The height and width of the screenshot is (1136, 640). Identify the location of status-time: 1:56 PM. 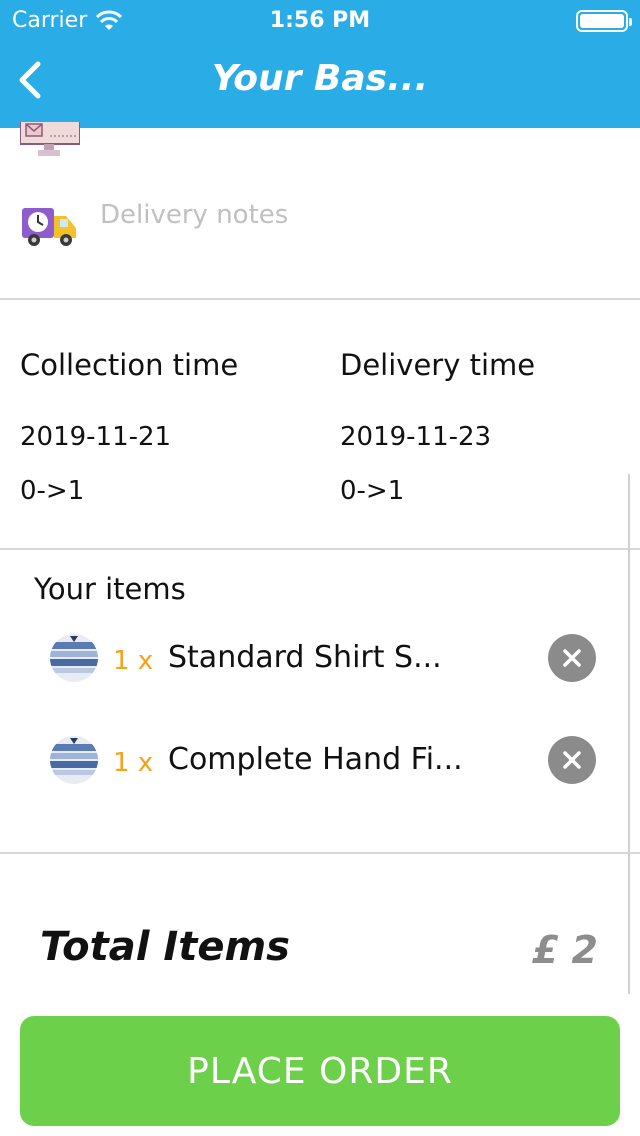
(320, 20).